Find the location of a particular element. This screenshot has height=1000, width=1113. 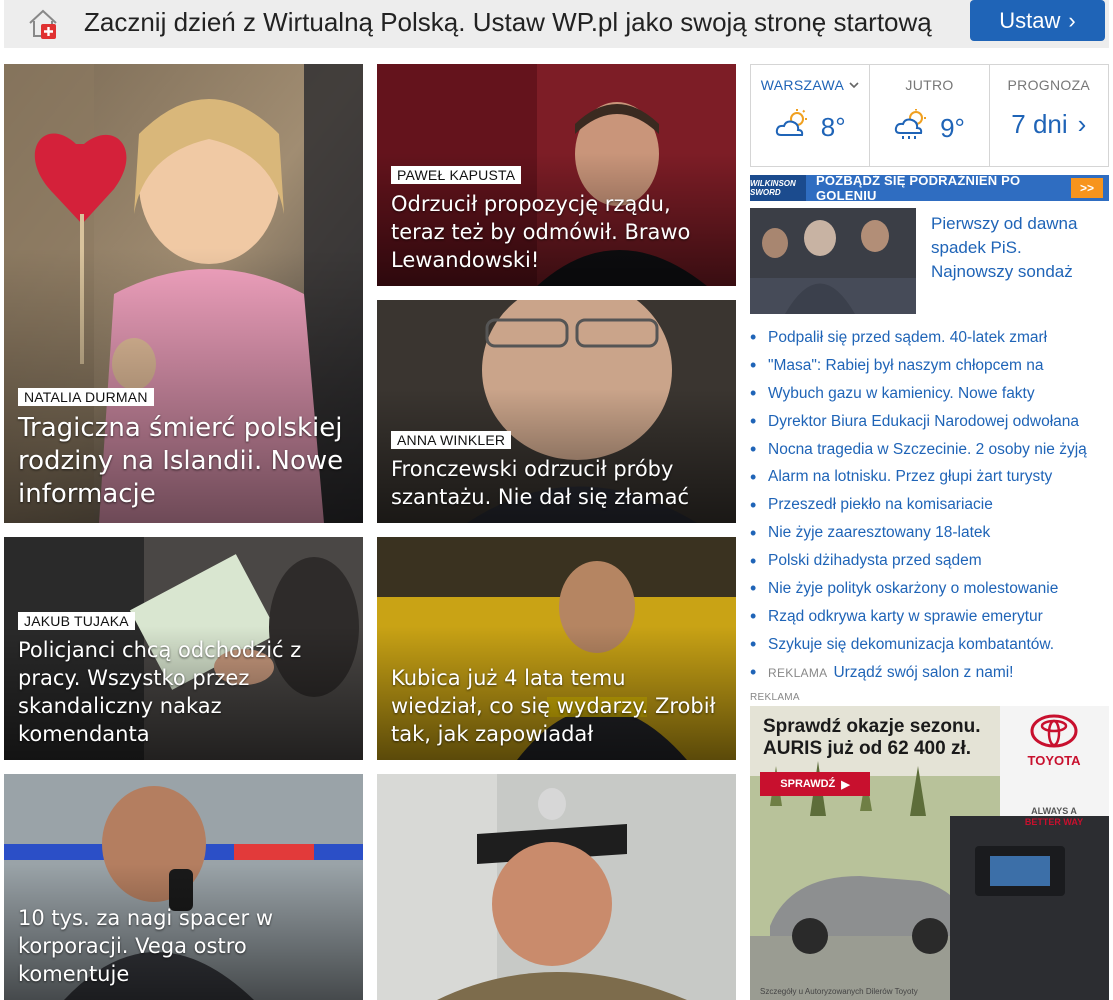

list-item: • Wybuch gazu w kamienicy. Nowe fakty is located at coordinates (929, 394).